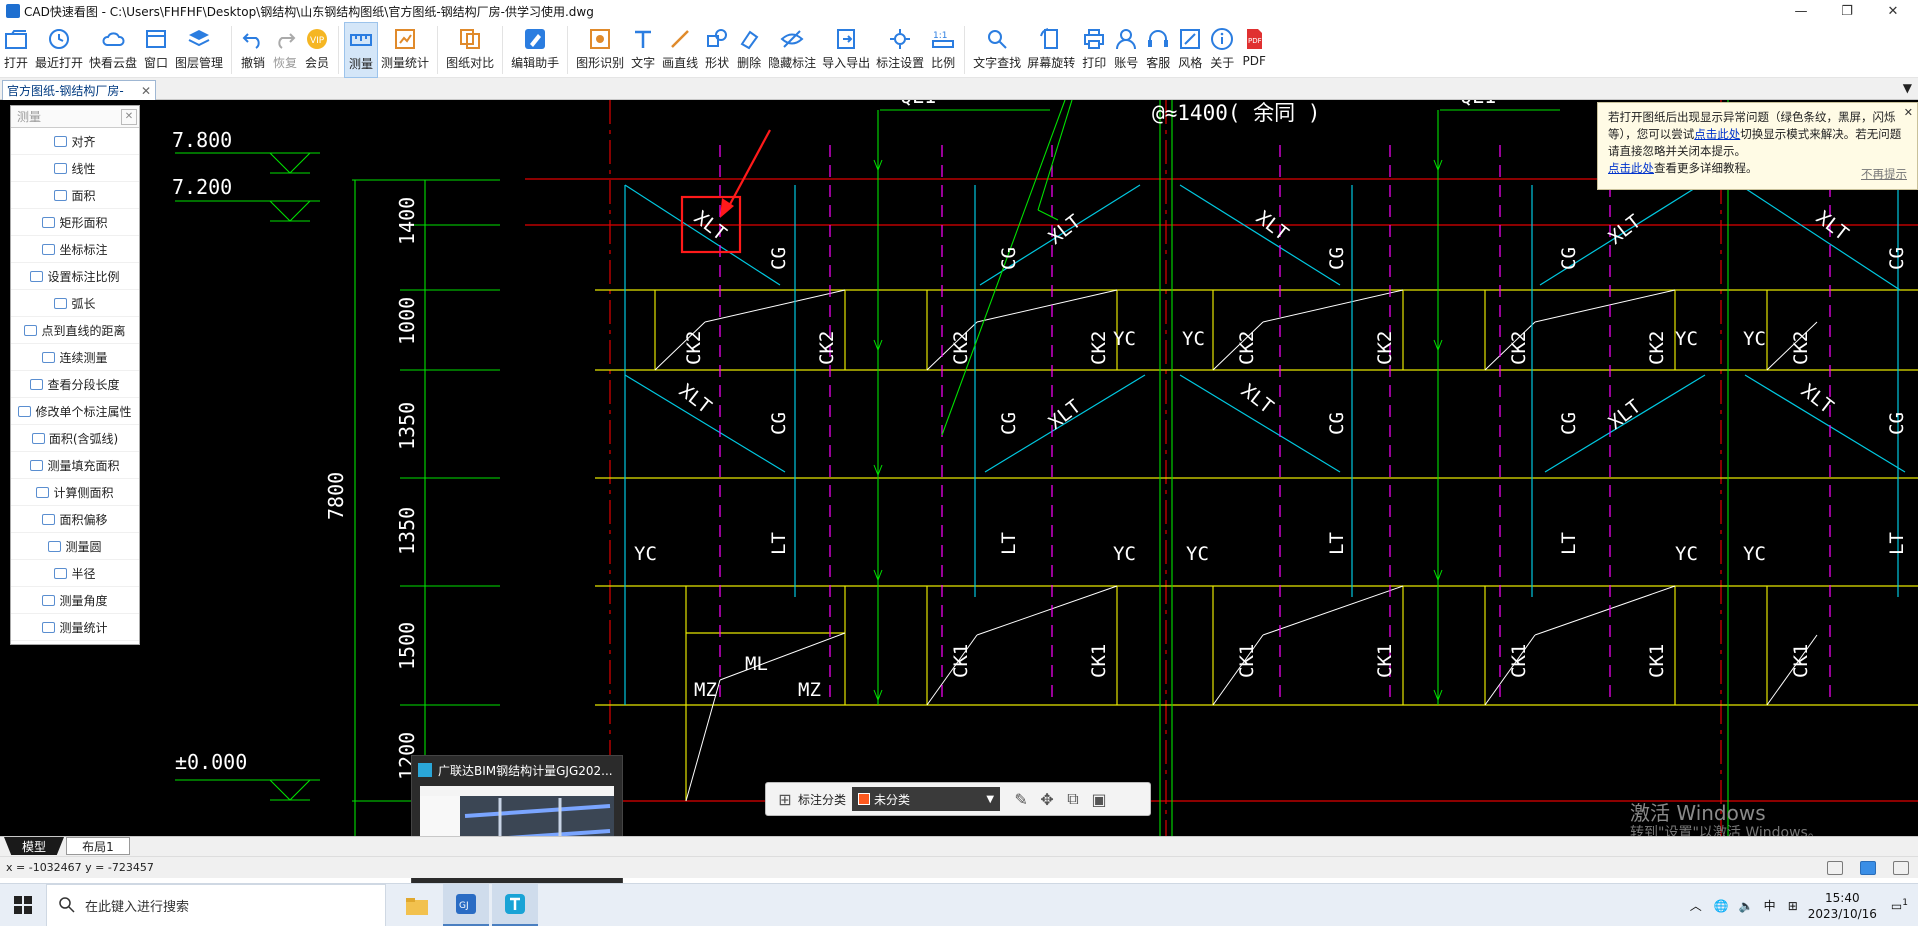 This screenshot has width=1918, height=926. What do you see at coordinates (23, 905) in the screenshot?
I see `start-button` at bounding box center [23, 905].